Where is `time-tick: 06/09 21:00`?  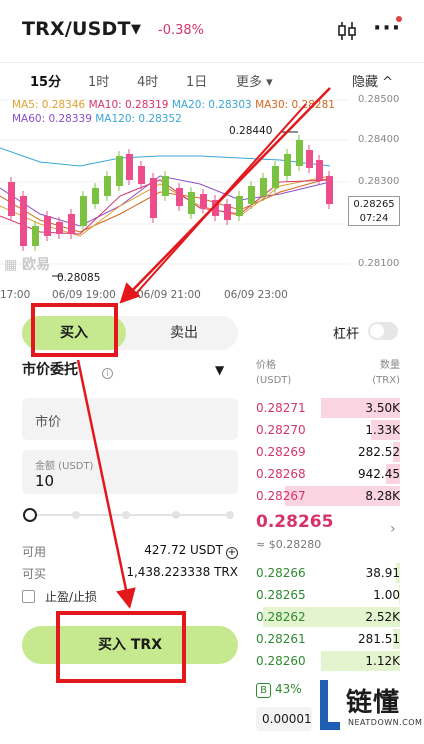 time-tick: 06/09 21:00 is located at coordinates (169, 295).